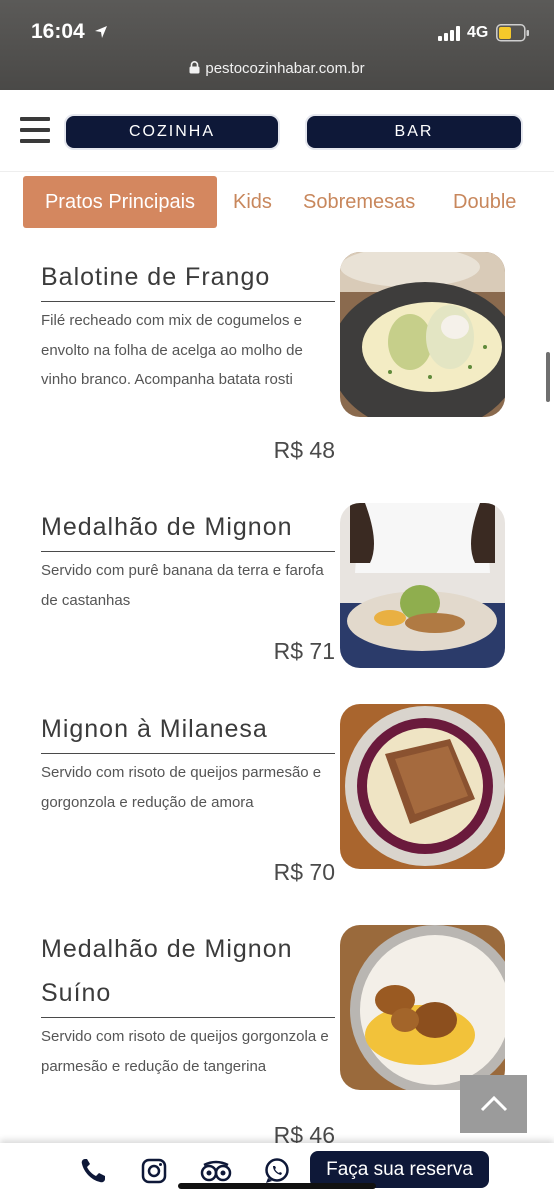 This screenshot has width=554, height=1200. What do you see at coordinates (216, 1171) in the screenshot?
I see `tripadvisor-icon` at bounding box center [216, 1171].